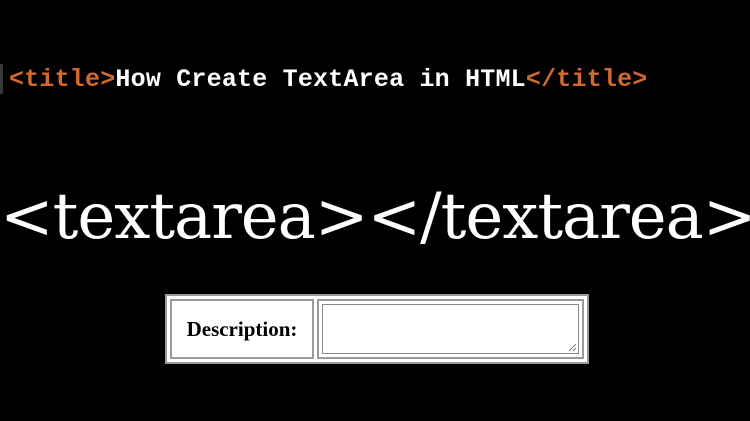 The height and width of the screenshot is (421, 750). I want to click on description-label-cell: Description:, so click(242, 329).